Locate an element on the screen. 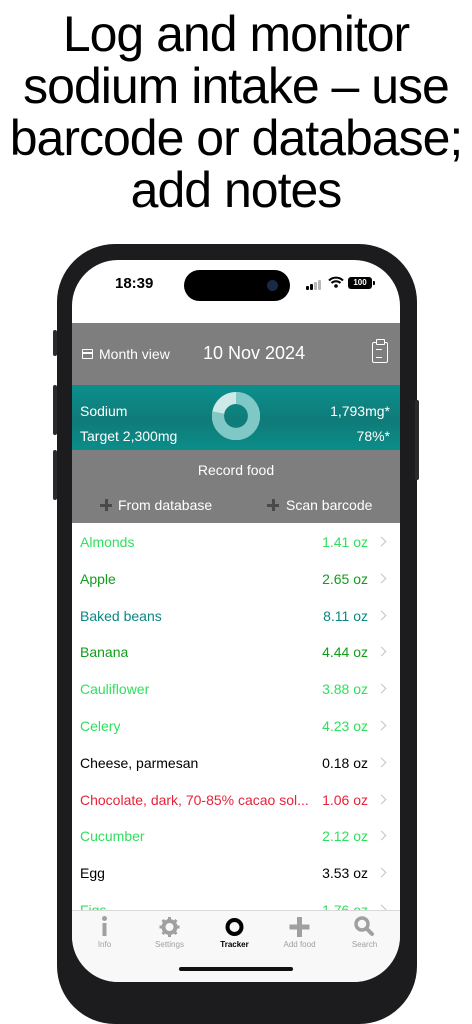  record-food-panel: Record food From database Scan barcode is located at coordinates (236, 486).